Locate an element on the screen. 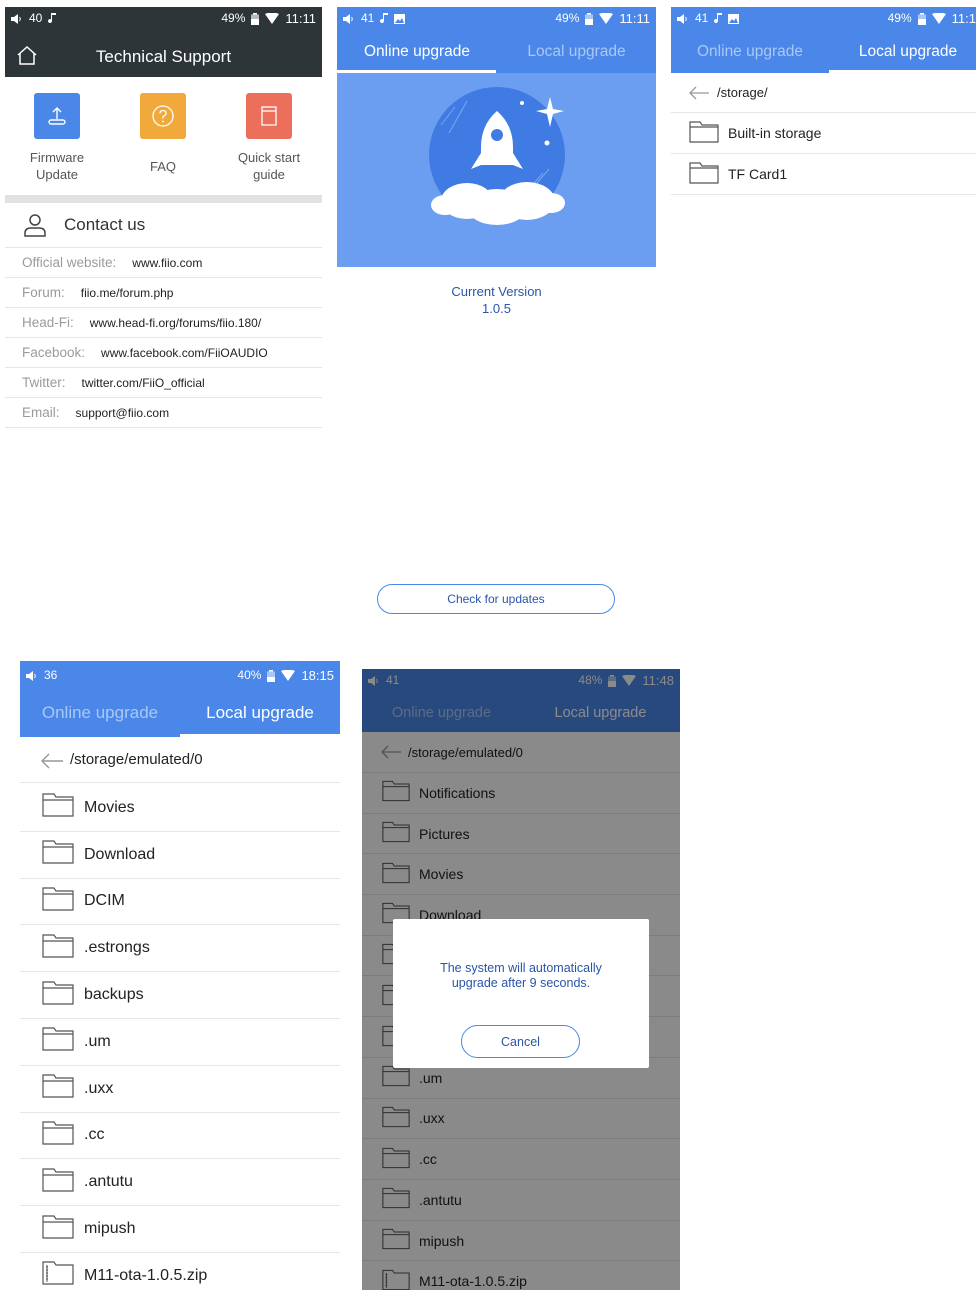  upload-icon is located at coordinates (57, 116).